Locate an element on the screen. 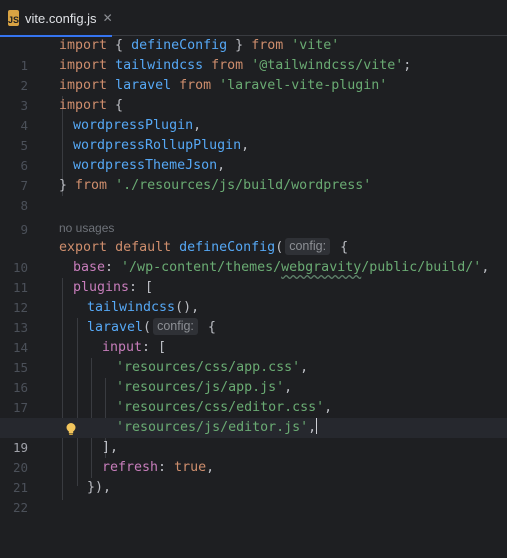 This screenshot has width=507, height=558. close-icon: ✕ is located at coordinates (108, 18).